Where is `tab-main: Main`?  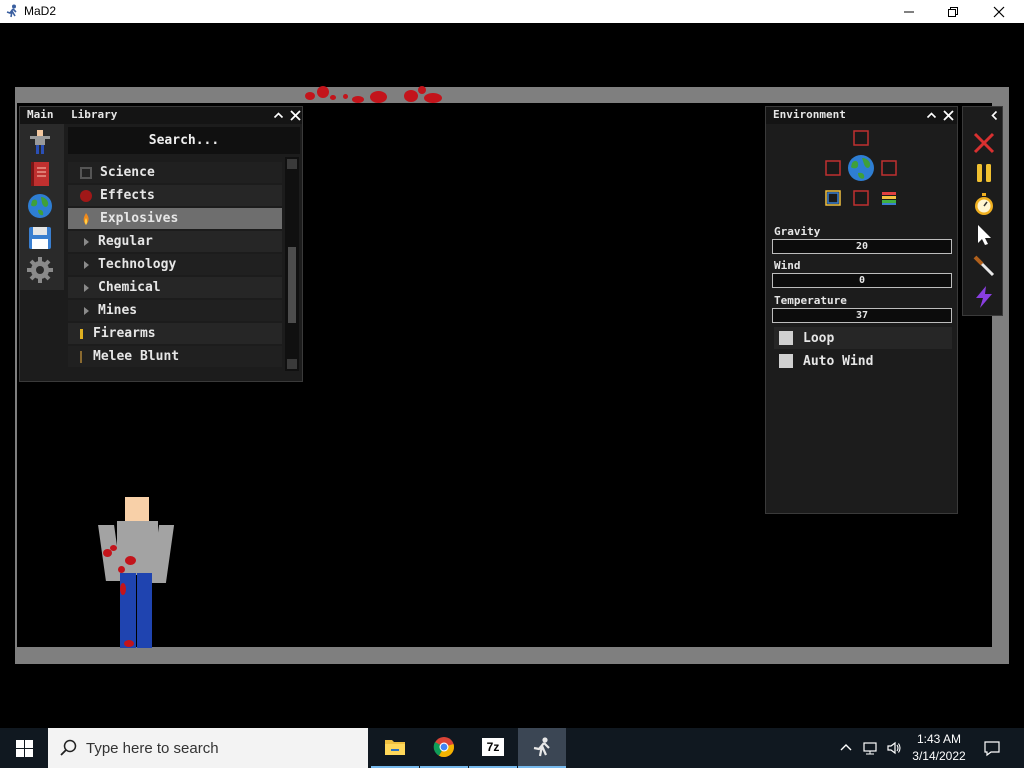 tab-main: Main is located at coordinates (40, 114).